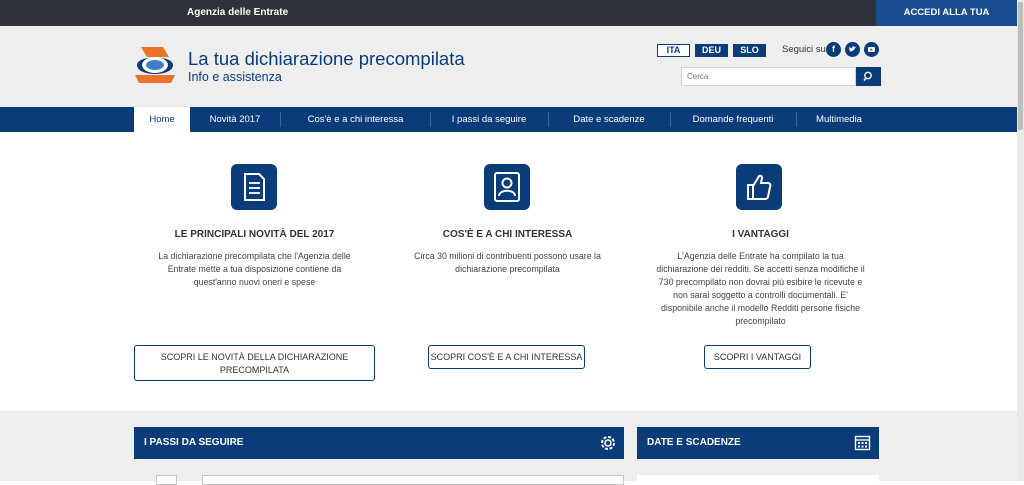 The image size is (1024, 485). I want to click on search-icon, so click(867, 76).